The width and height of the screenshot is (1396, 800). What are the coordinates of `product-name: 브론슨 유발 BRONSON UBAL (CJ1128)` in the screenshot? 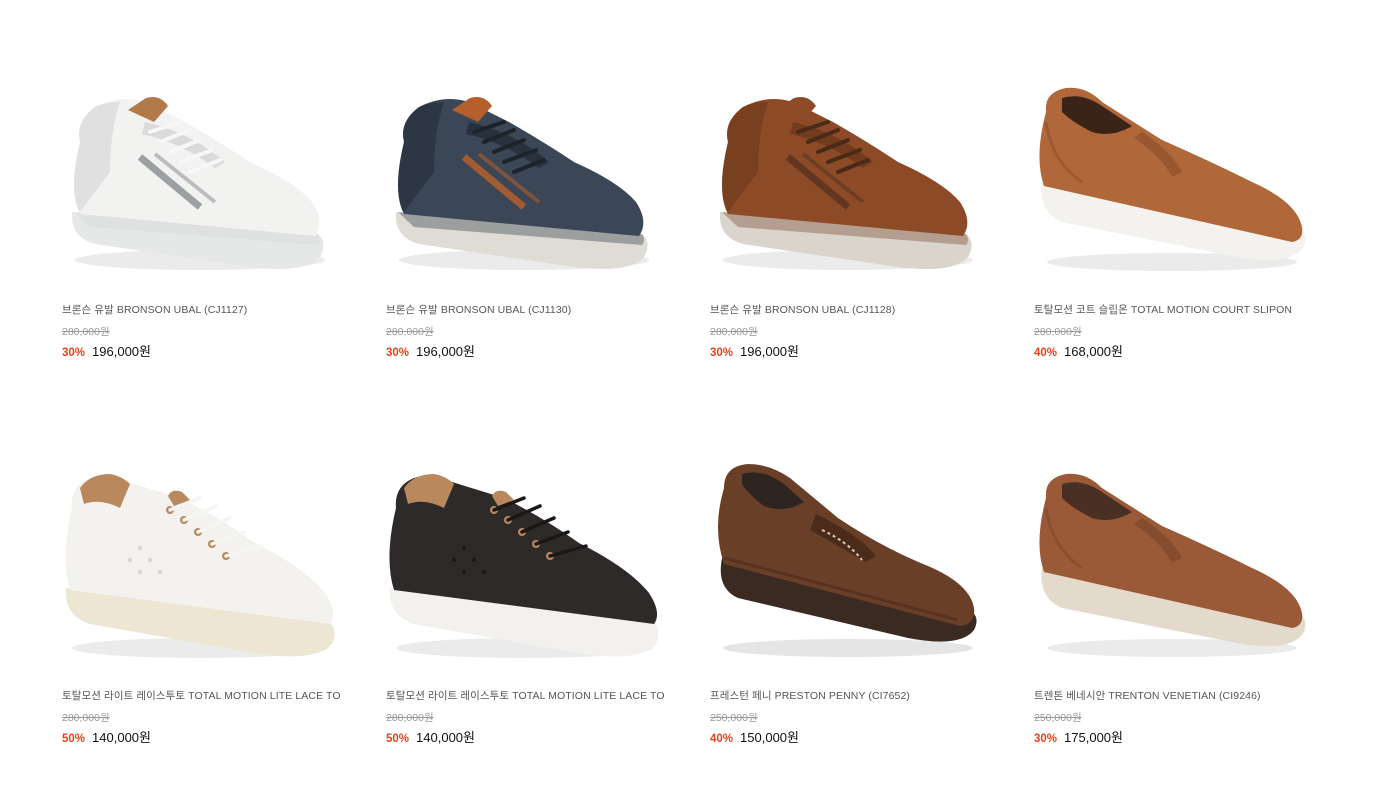 It's located at (802, 309).